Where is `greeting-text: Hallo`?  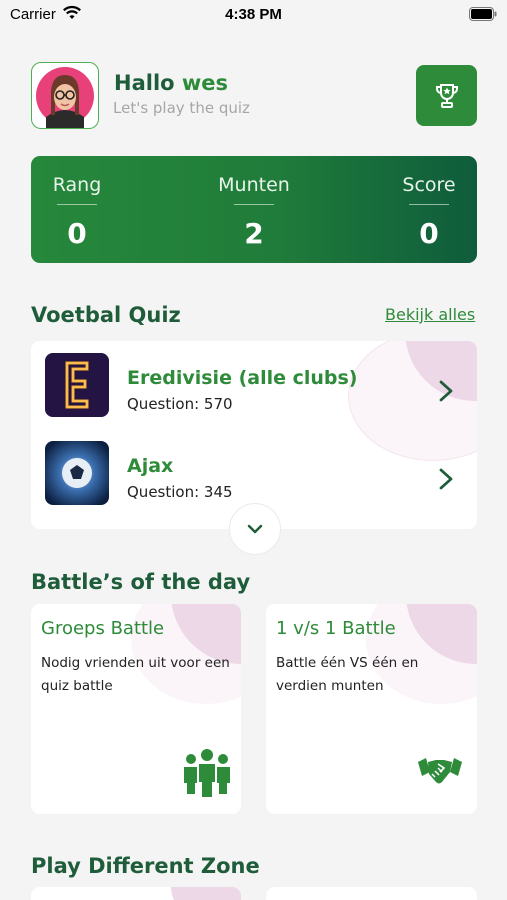 greeting-text: Hallo is located at coordinates (144, 83).